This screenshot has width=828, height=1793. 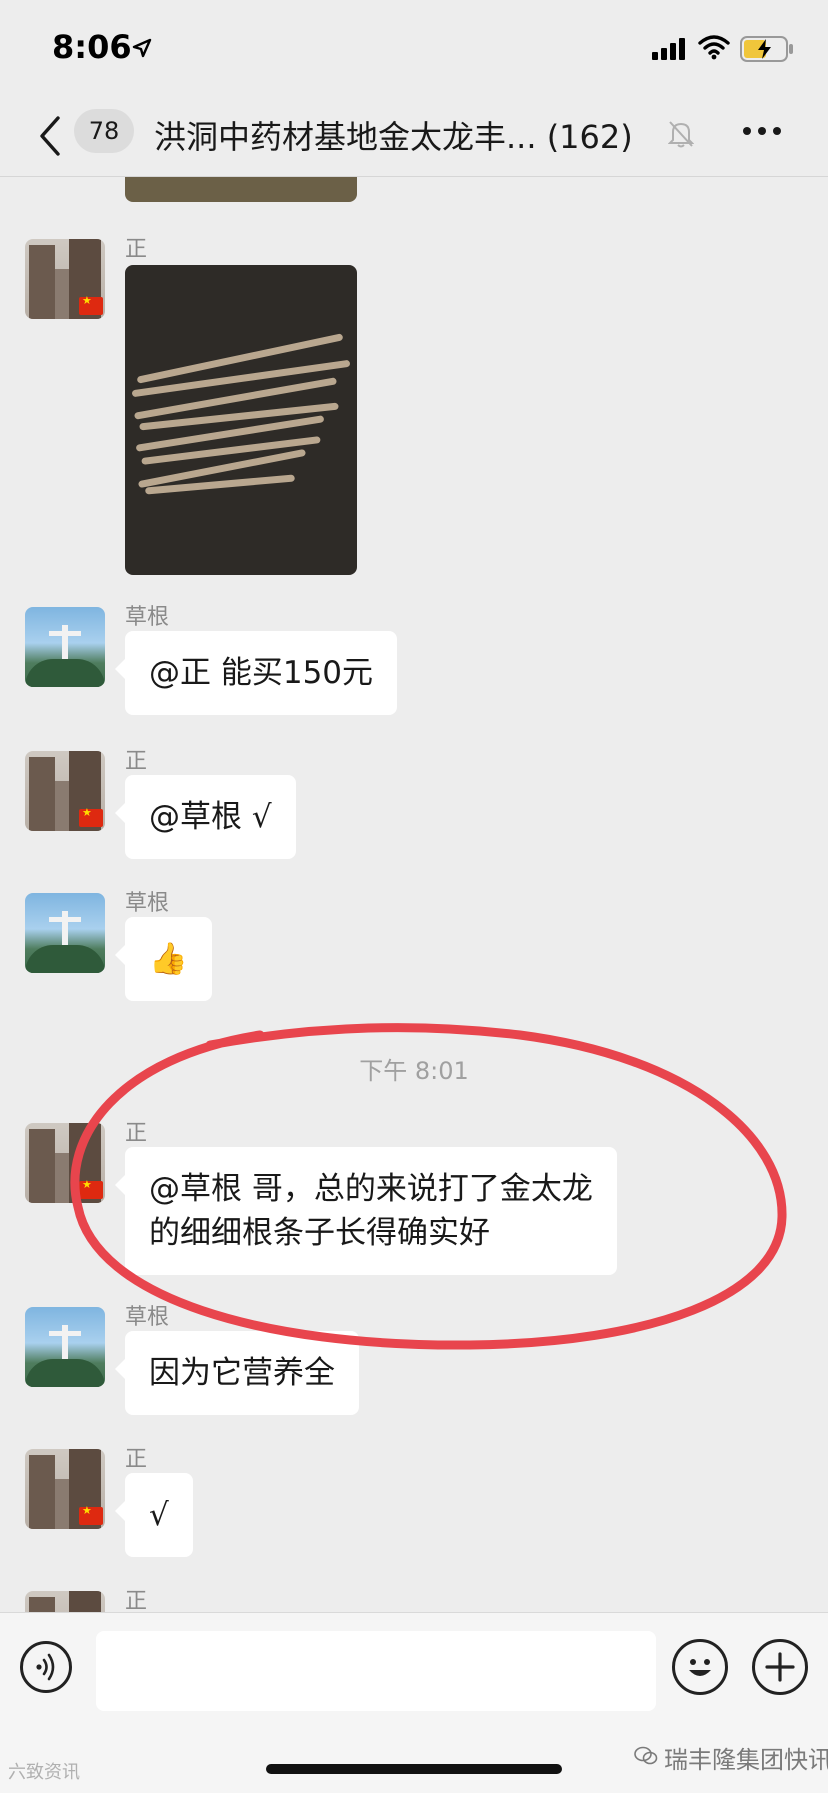 I want to click on message-input, so click(x=376, y=1671).